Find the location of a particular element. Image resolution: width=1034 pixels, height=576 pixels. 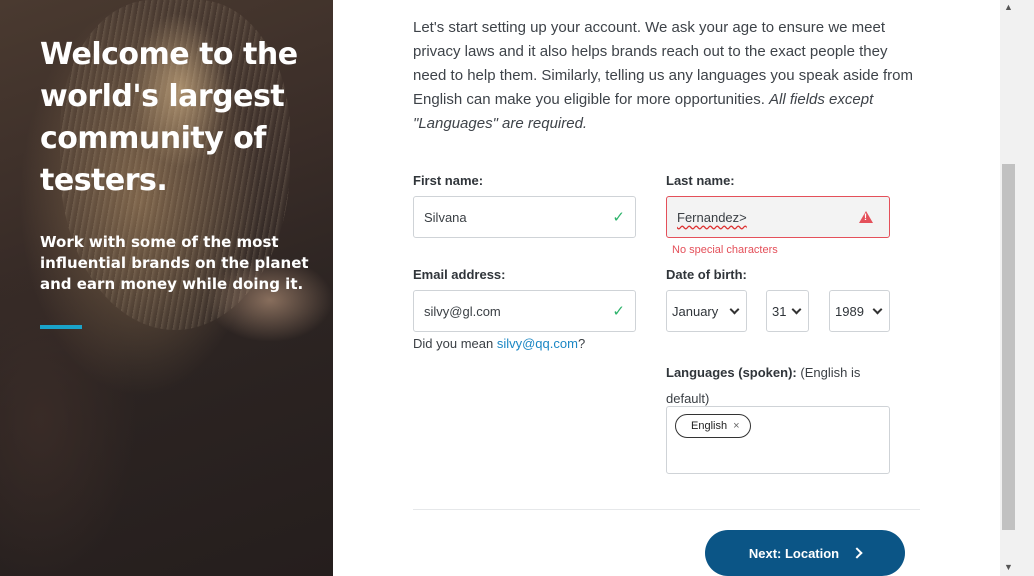

divider is located at coordinates (666, 509).